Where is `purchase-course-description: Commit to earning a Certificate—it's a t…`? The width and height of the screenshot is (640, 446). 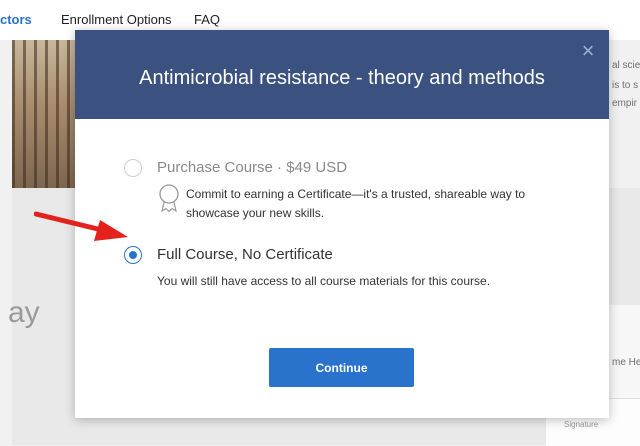
purchase-course-description: Commit to earning a Certificate—it's a t… is located at coordinates (356, 203).